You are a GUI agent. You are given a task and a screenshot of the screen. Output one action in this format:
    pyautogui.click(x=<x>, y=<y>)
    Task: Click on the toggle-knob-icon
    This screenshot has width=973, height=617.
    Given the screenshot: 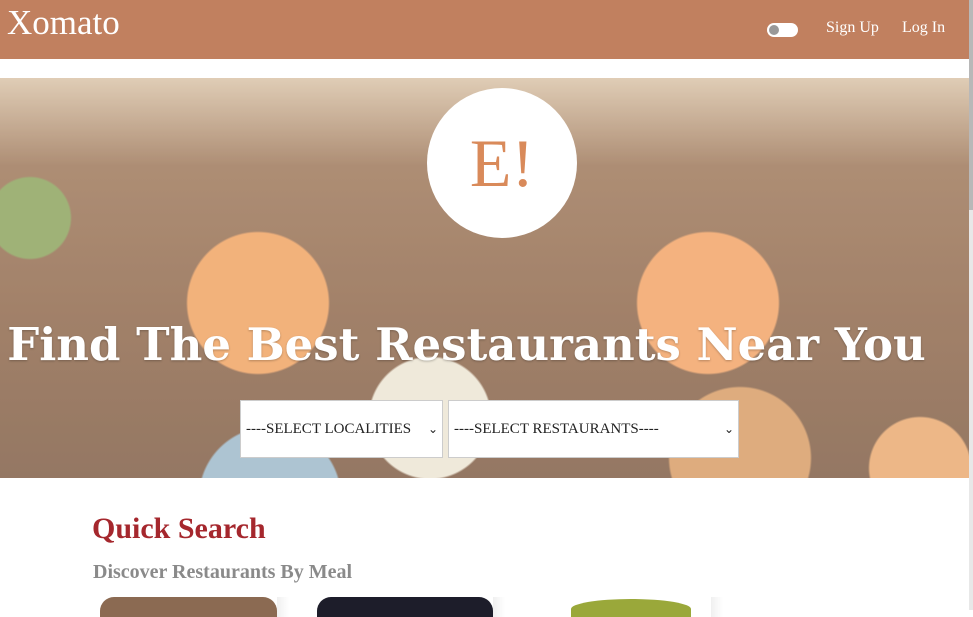 What is the action you would take?
    pyautogui.click(x=774, y=30)
    